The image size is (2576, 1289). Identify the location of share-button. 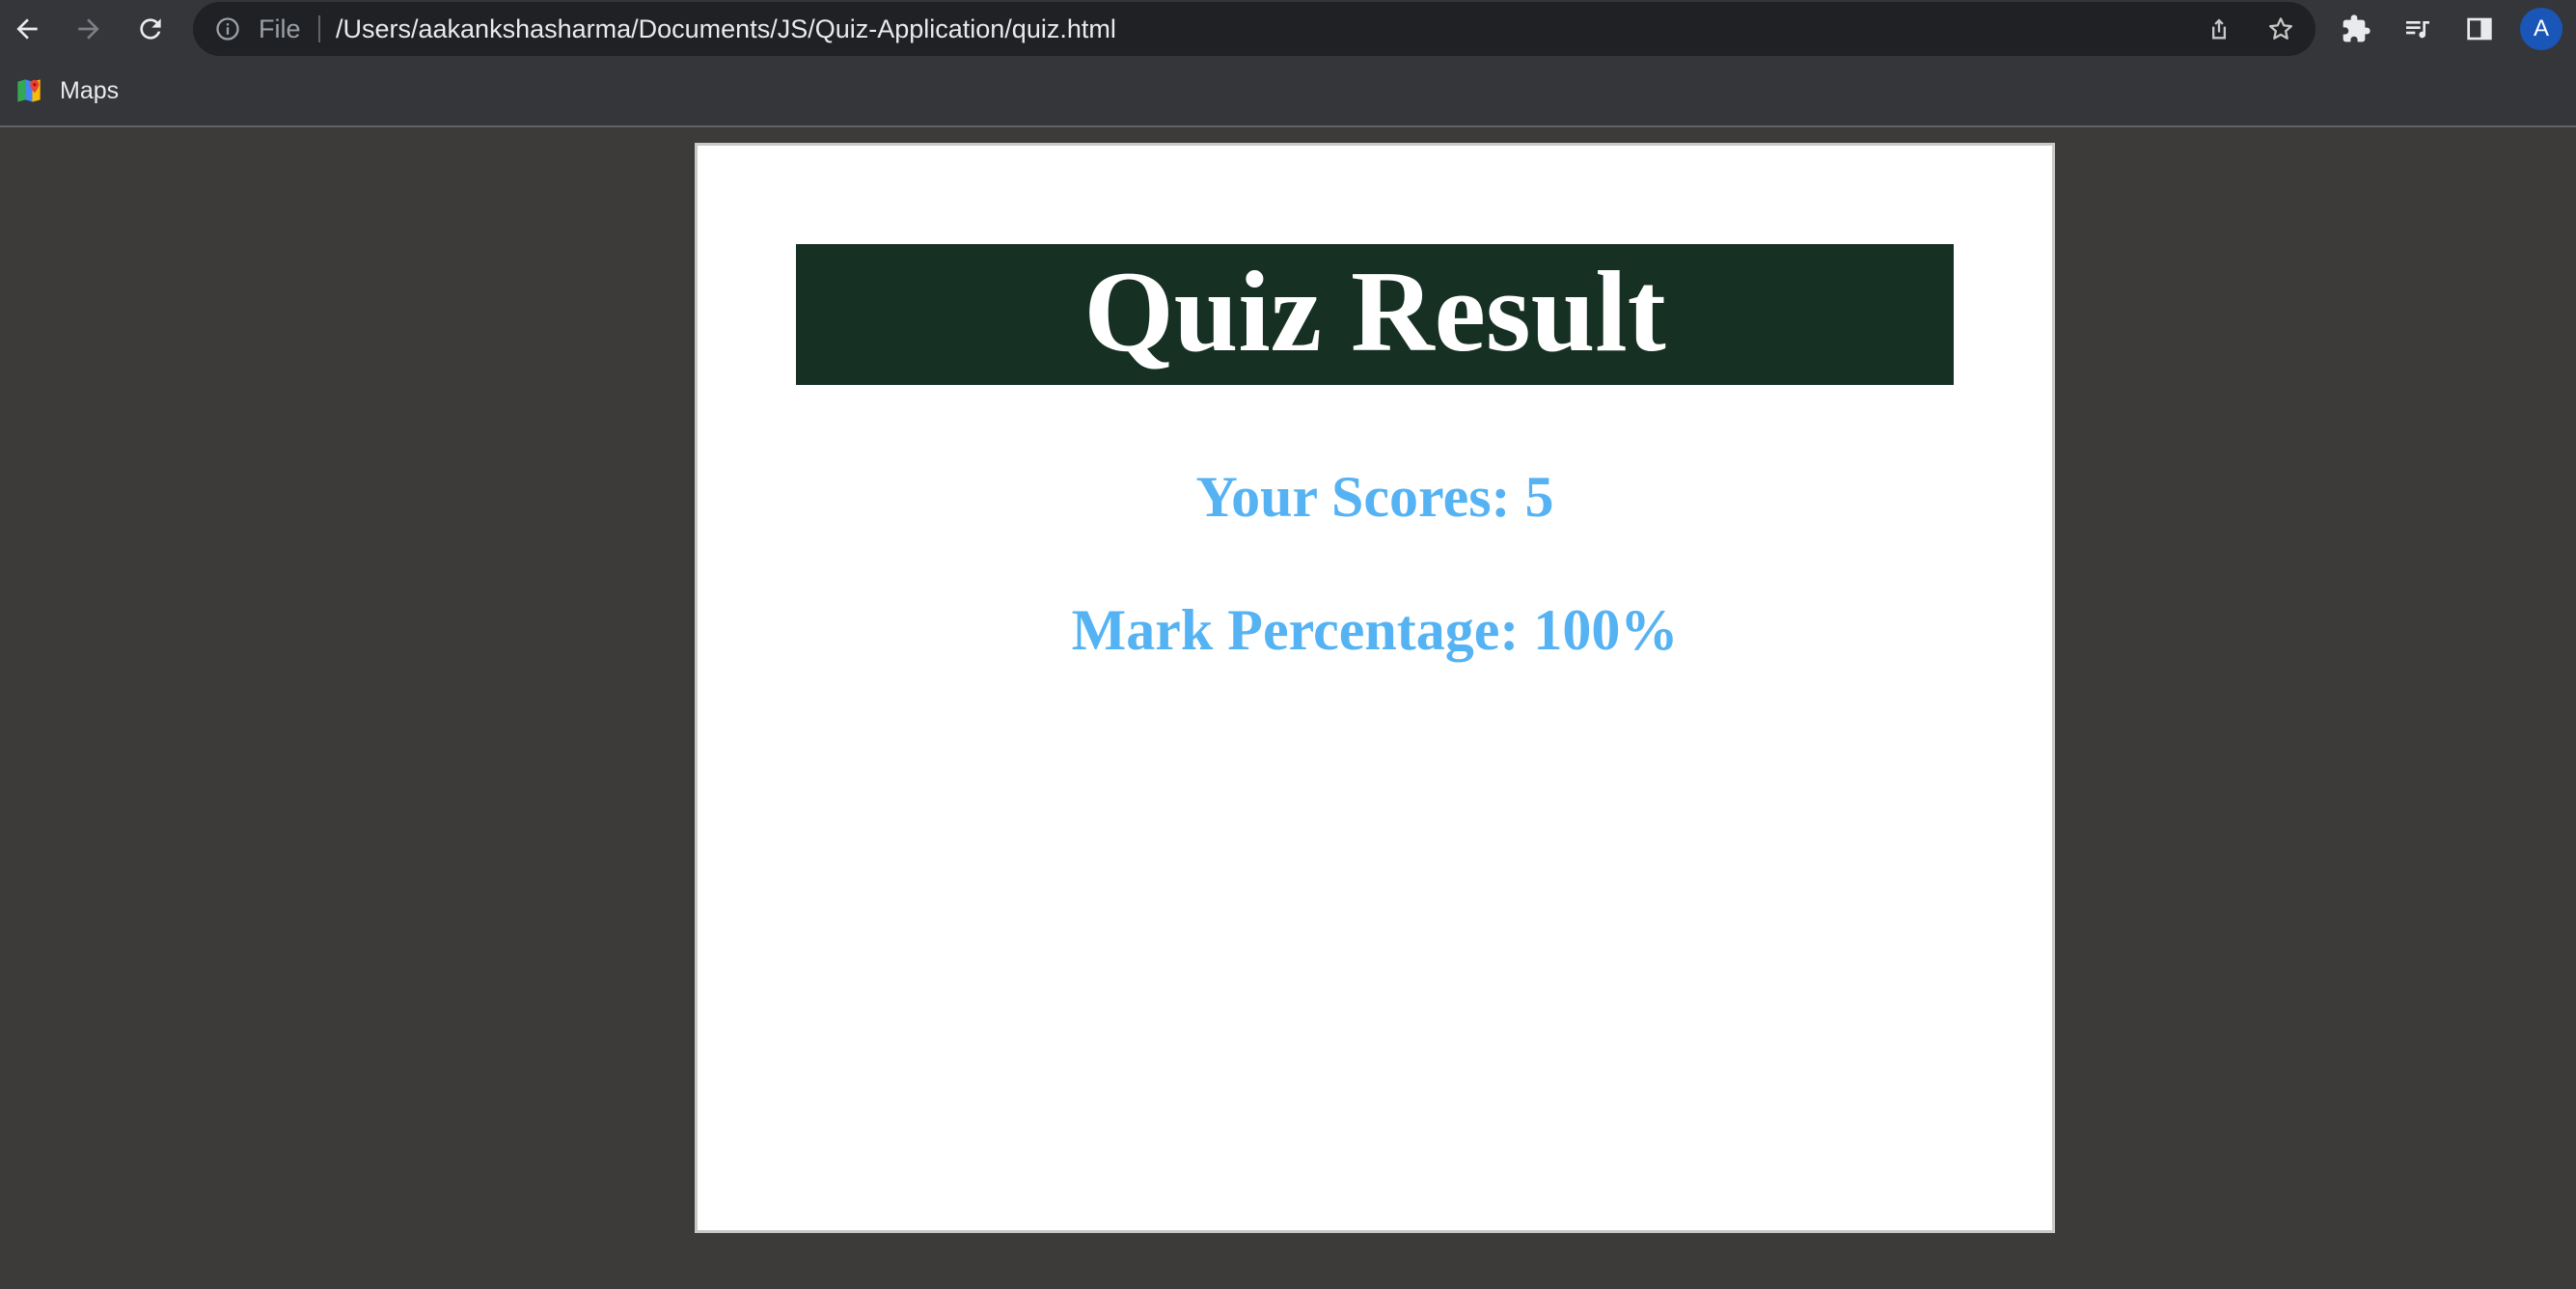
(2219, 29).